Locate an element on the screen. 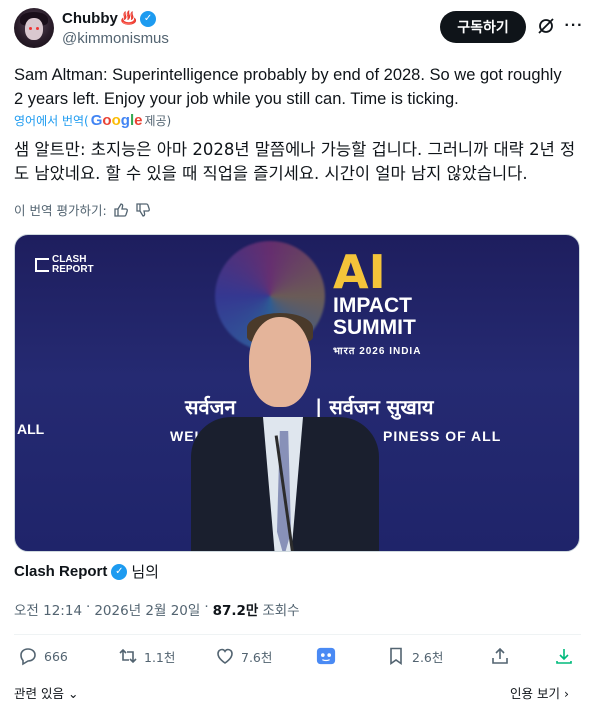 The image size is (595, 707). share-button is located at coordinates (500, 656).